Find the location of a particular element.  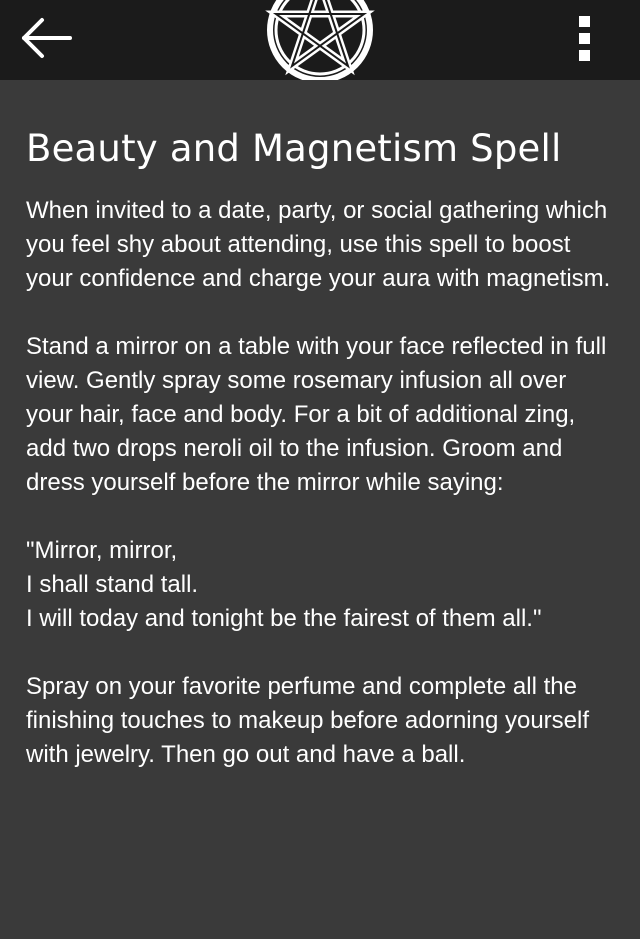

overflow-menu-button is located at coordinates (585, 38).